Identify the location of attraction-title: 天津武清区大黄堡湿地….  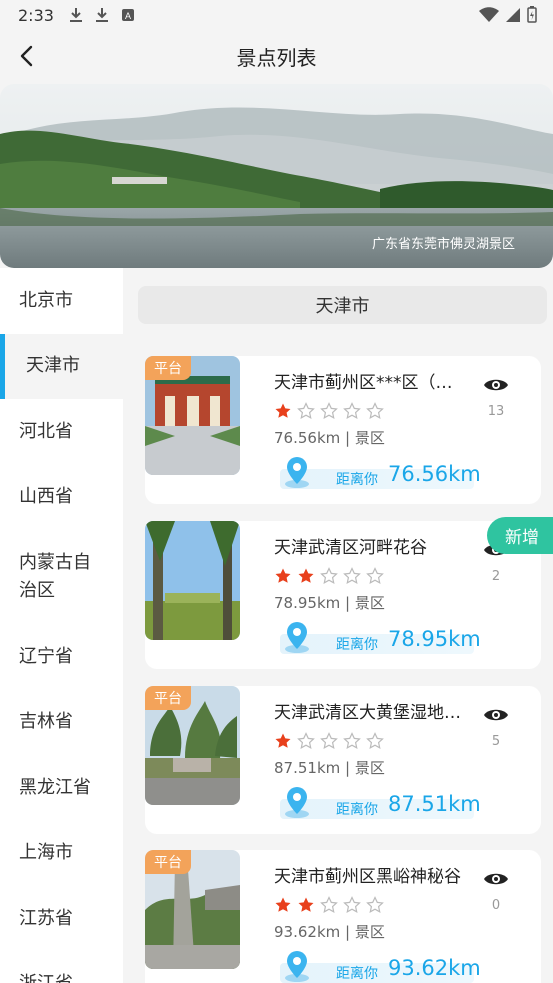
(367, 713).